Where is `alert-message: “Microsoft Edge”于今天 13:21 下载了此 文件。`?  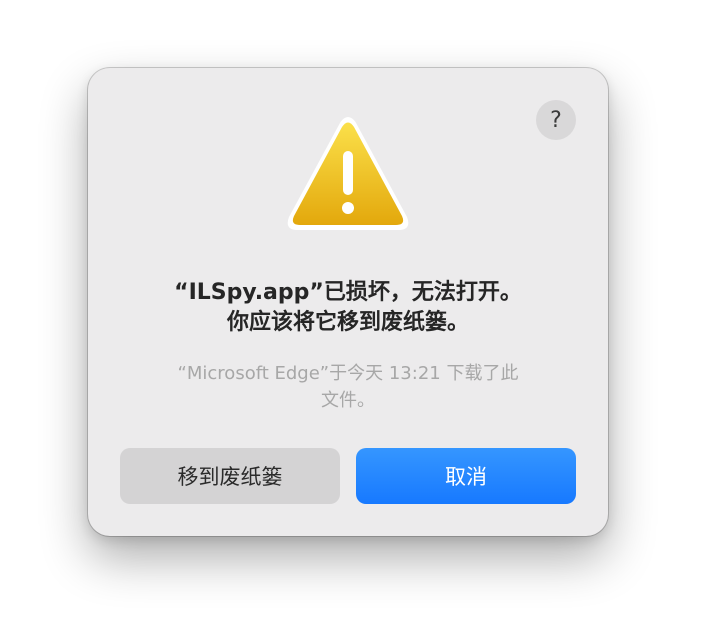
alert-message: “Microsoft Edge”于今天 13:21 下载了此 文件。 is located at coordinates (348, 387).